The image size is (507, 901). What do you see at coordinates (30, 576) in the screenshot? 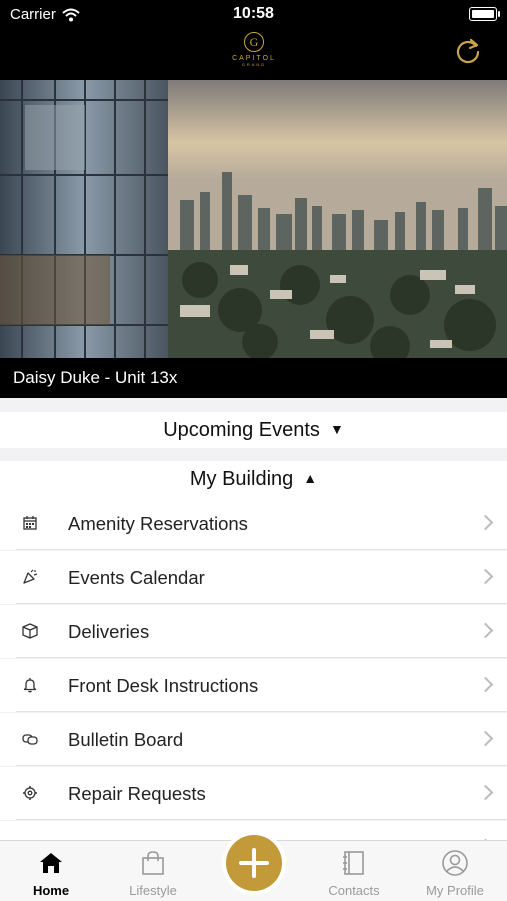
I see `party-popper-icon` at bounding box center [30, 576].